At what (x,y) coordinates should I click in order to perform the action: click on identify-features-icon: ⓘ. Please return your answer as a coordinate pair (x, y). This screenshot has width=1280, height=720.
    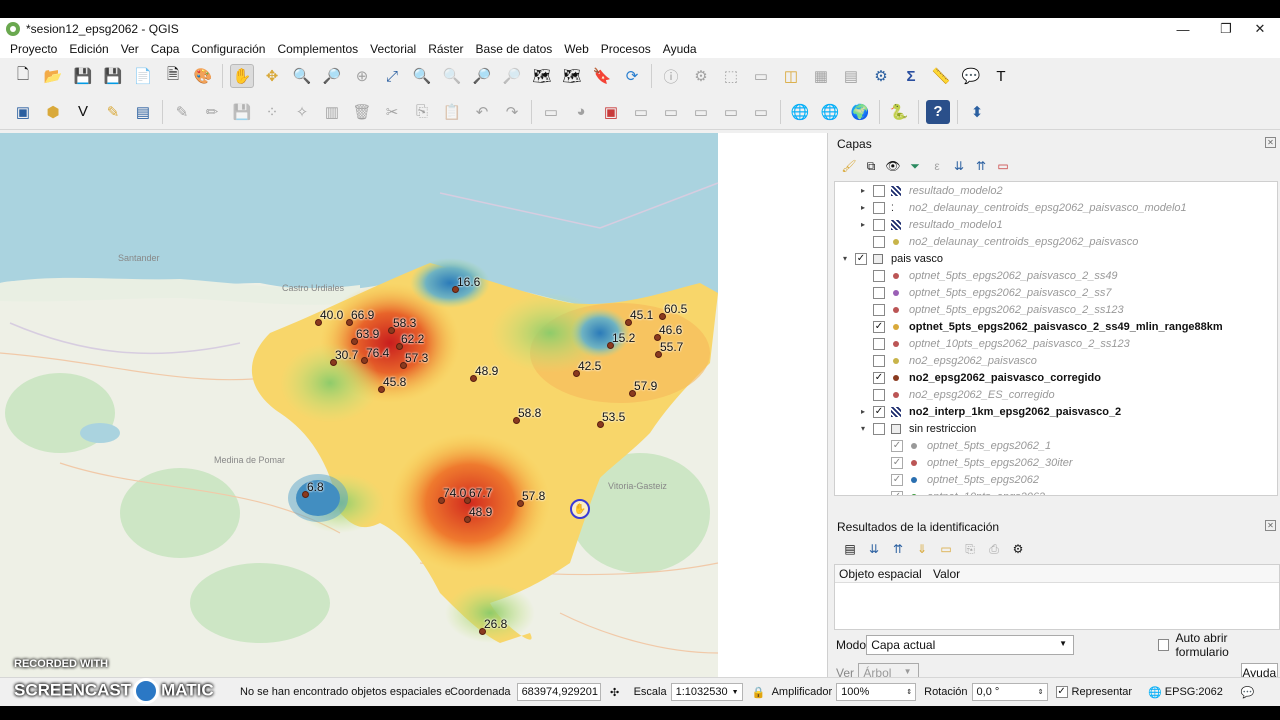
    Looking at the image, I should click on (671, 76).